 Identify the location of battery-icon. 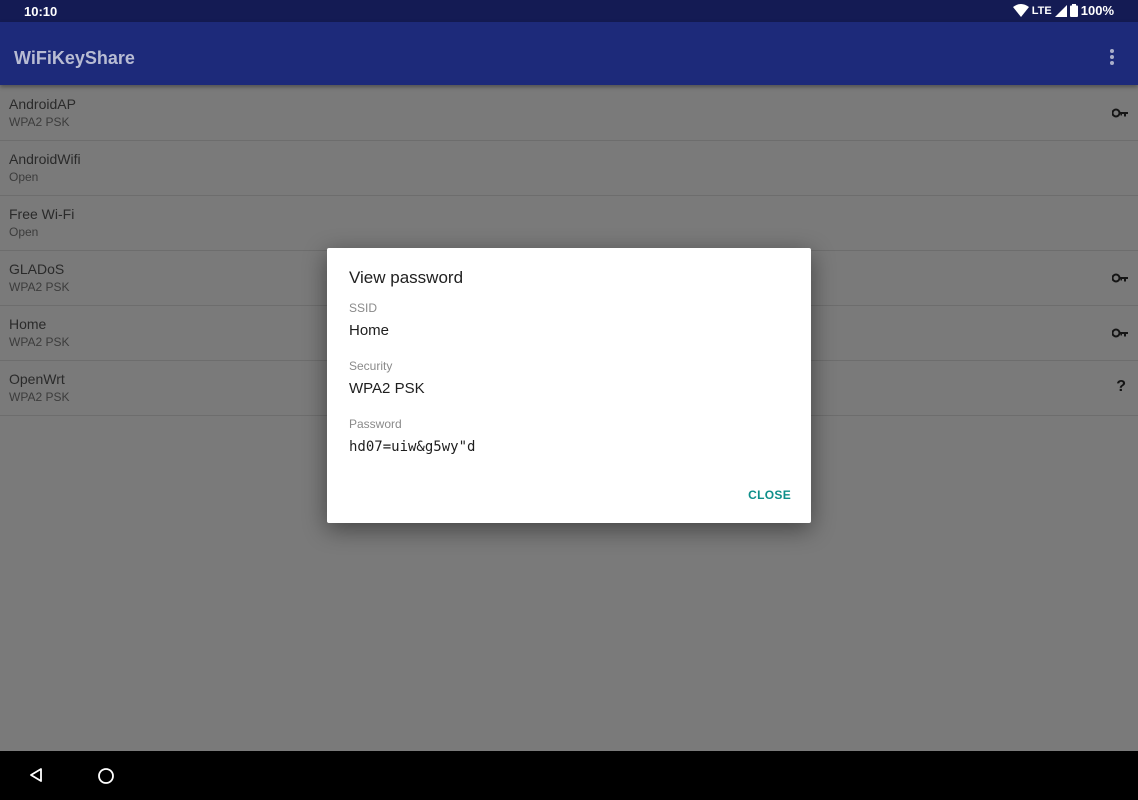
(1073, 10).